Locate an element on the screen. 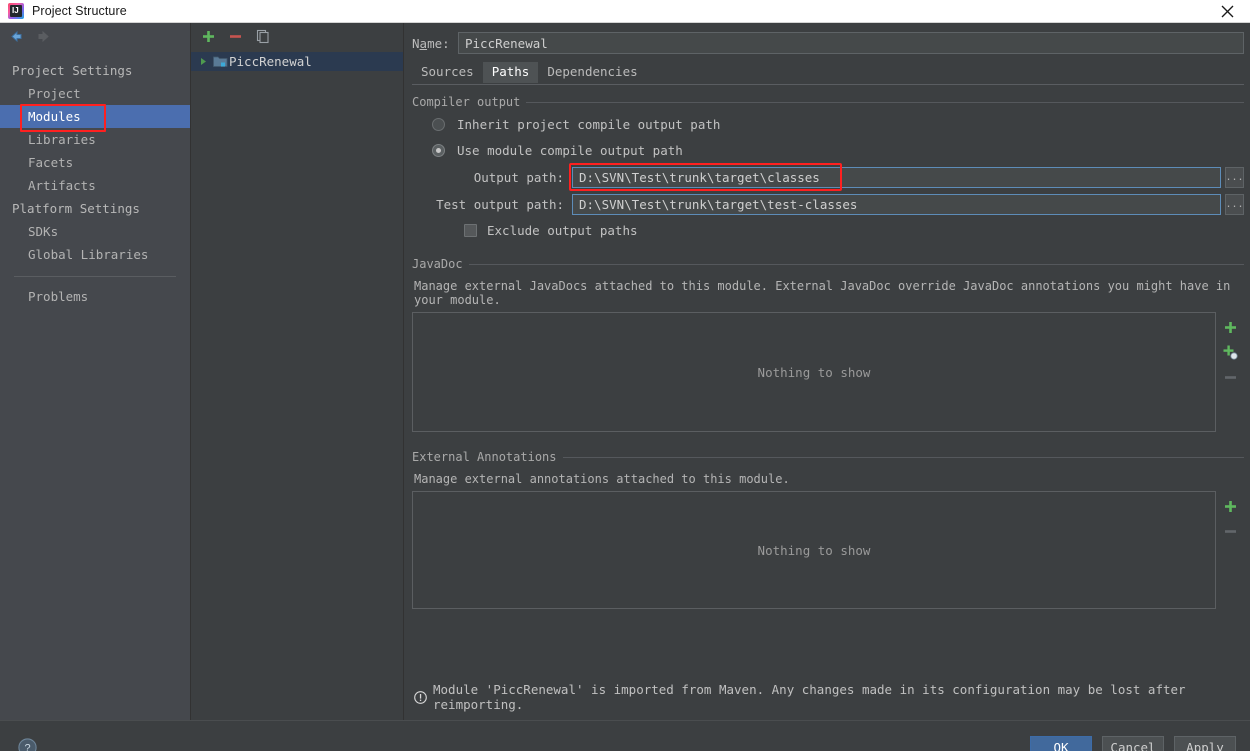 The image size is (1250, 751). sidebar-item-project: Project is located at coordinates (95, 93).